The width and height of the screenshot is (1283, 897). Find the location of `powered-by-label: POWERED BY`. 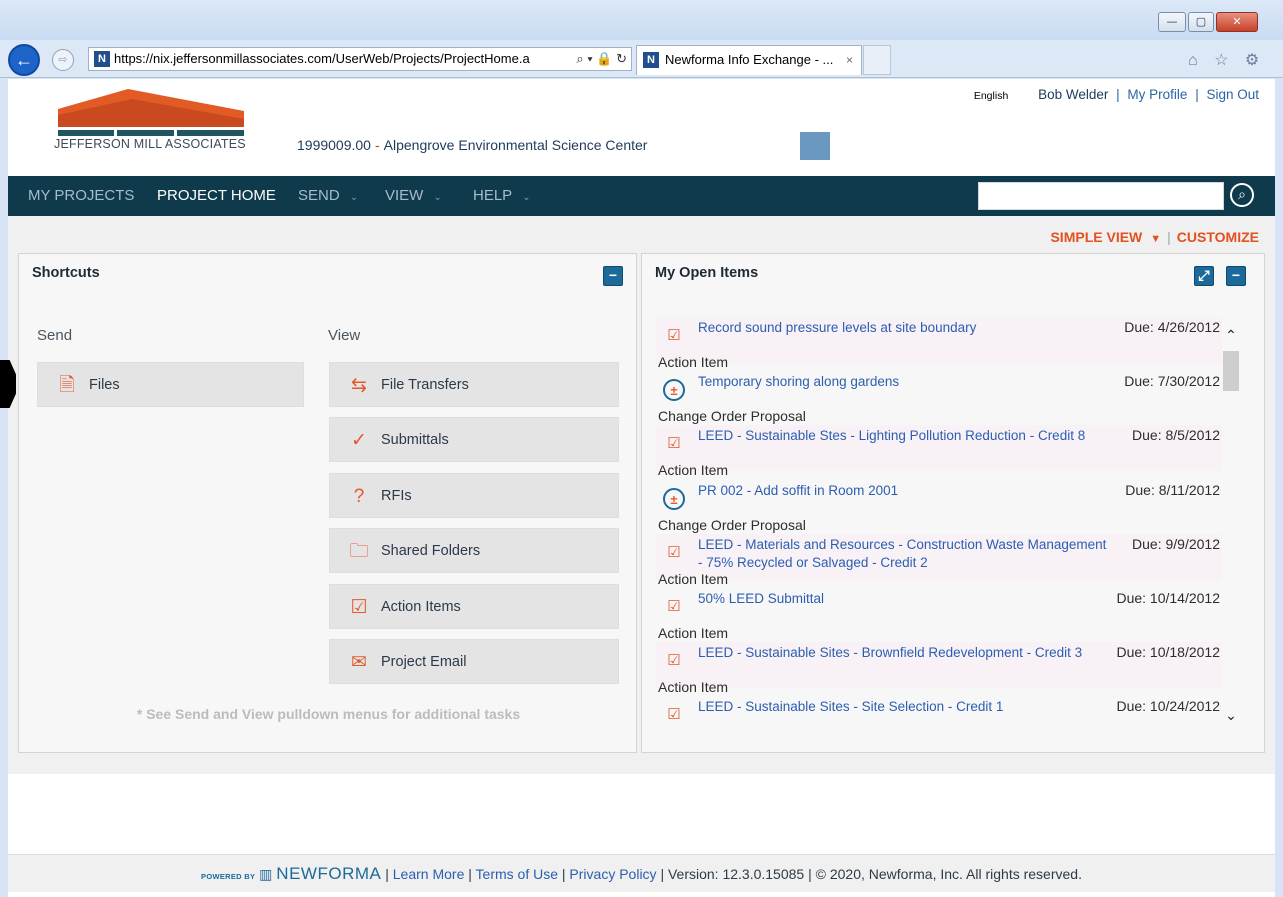

powered-by-label: POWERED BY is located at coordinates (228, 876).